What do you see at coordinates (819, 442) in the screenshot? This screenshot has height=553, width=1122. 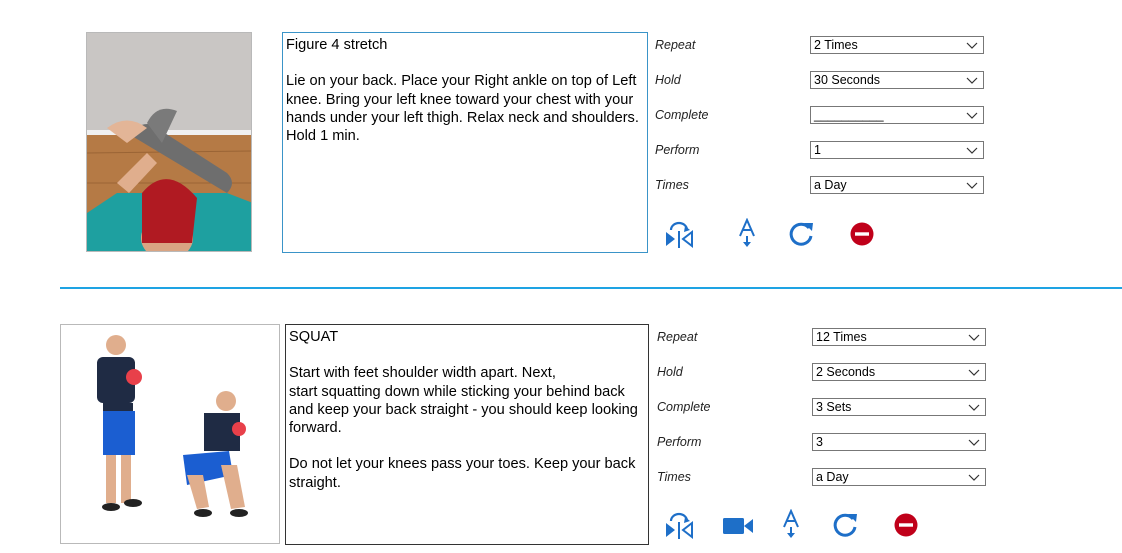 I see `perform-value: 3` at bounding box center [819, 442].